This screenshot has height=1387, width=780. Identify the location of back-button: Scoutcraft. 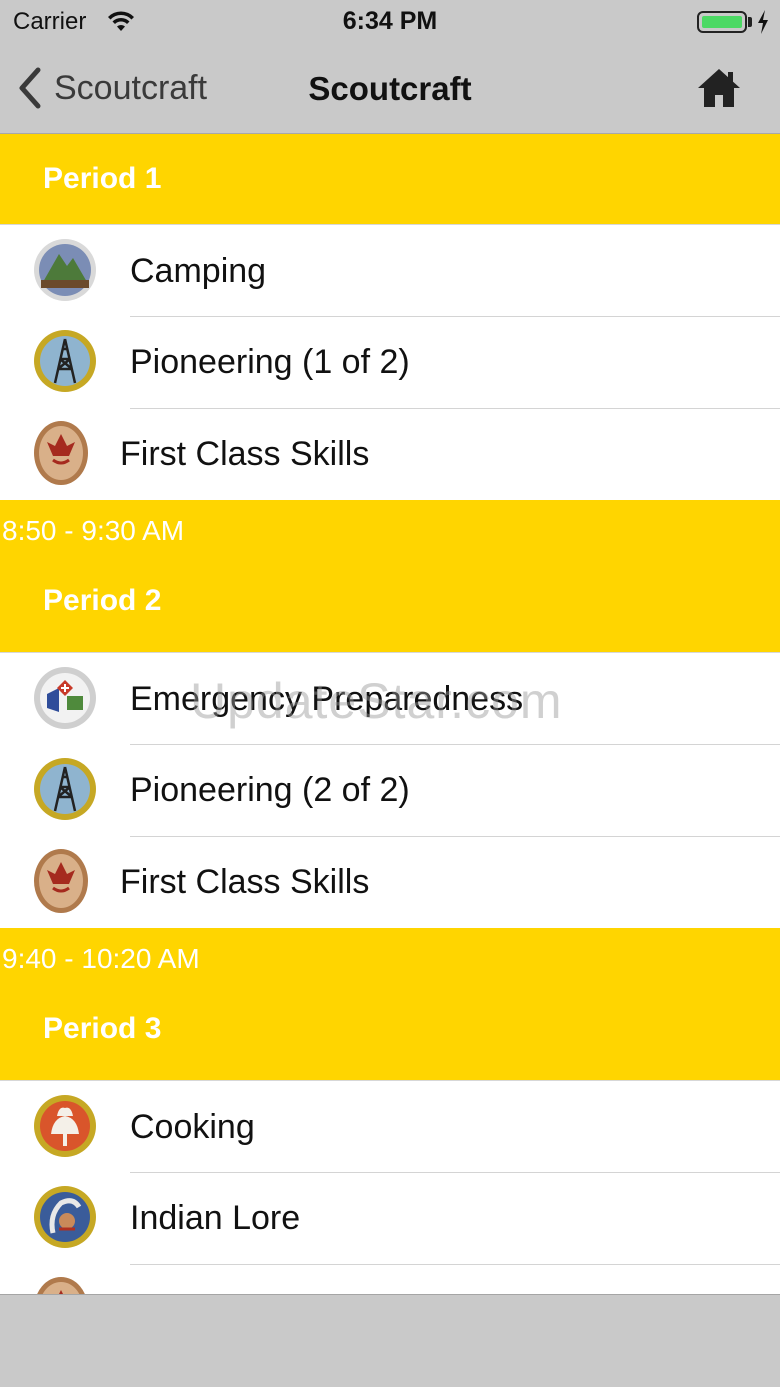
(111, 88).